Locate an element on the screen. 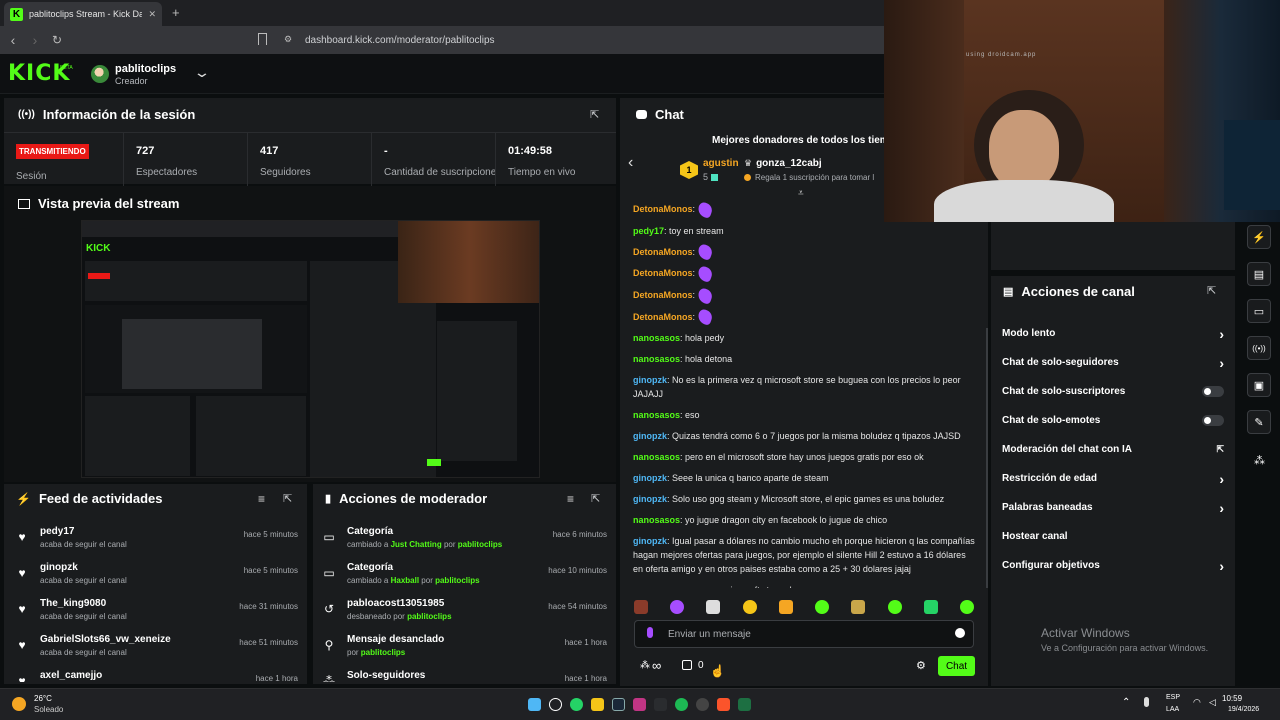 Image resolution: width=1280 pixels, height=720 pixels. activity-user: axel_camejjo is located at coordinates (71, 675).